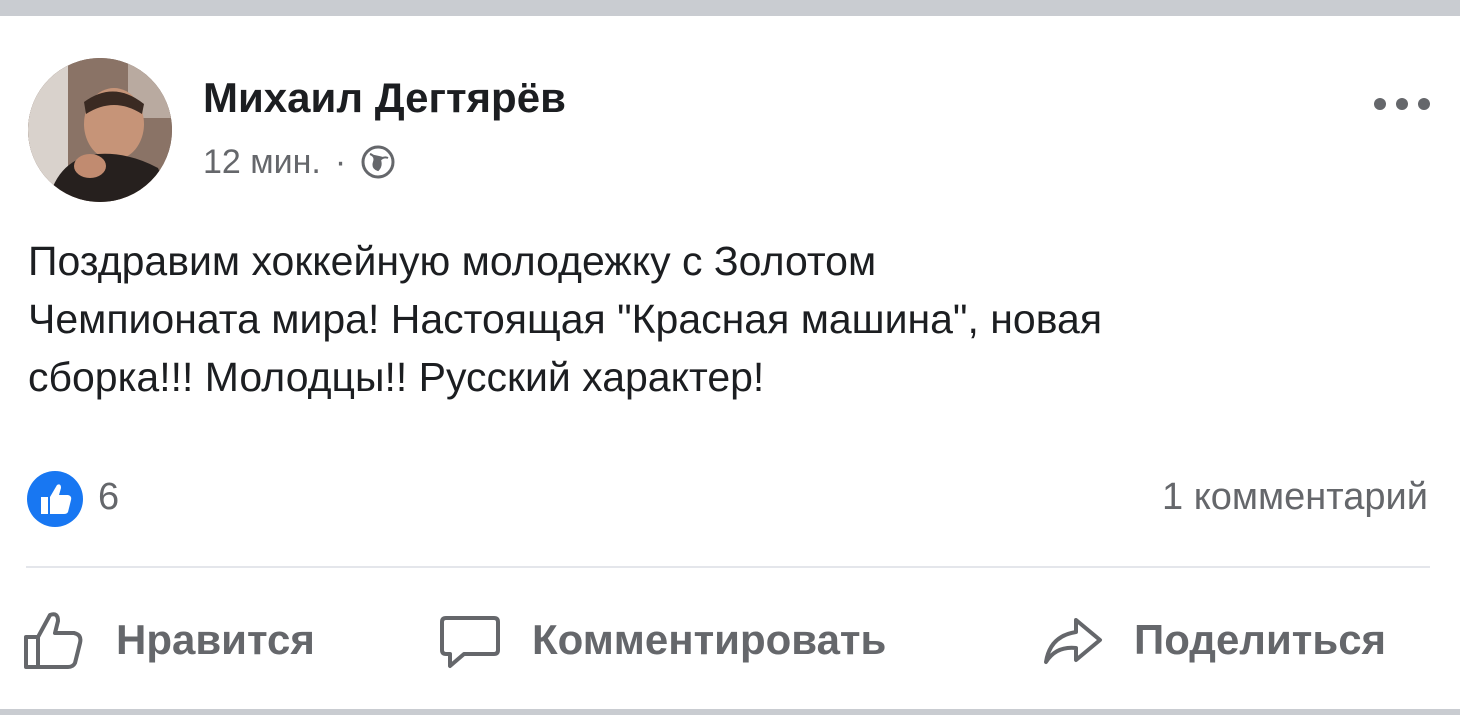 This screenshot has width=1460, height=715. What do you see at coordinates (730, 8) in the screenshot?
I see `top-separator` at bounding box center [730, 8].